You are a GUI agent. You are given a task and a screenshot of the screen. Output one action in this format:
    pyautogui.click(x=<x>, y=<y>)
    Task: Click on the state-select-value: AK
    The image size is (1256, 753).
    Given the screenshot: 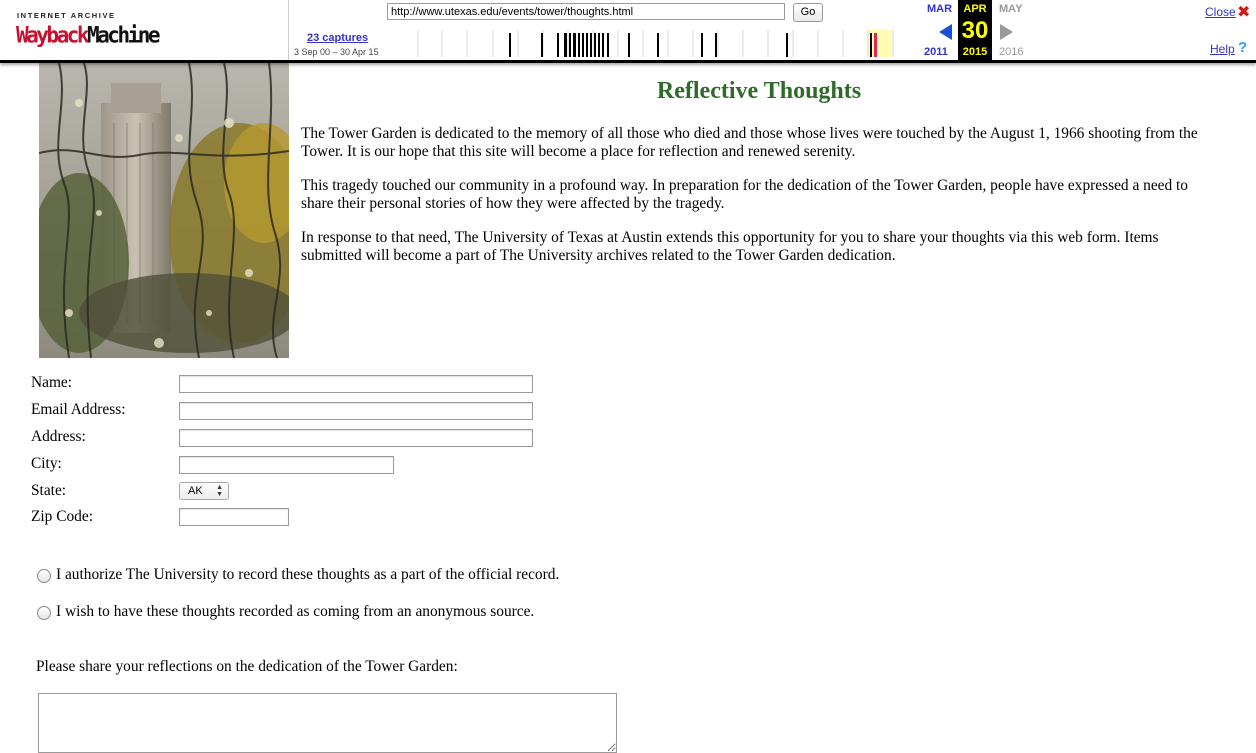 What is the action you would take?
    pyautogui.click(x=195, y=491)
    